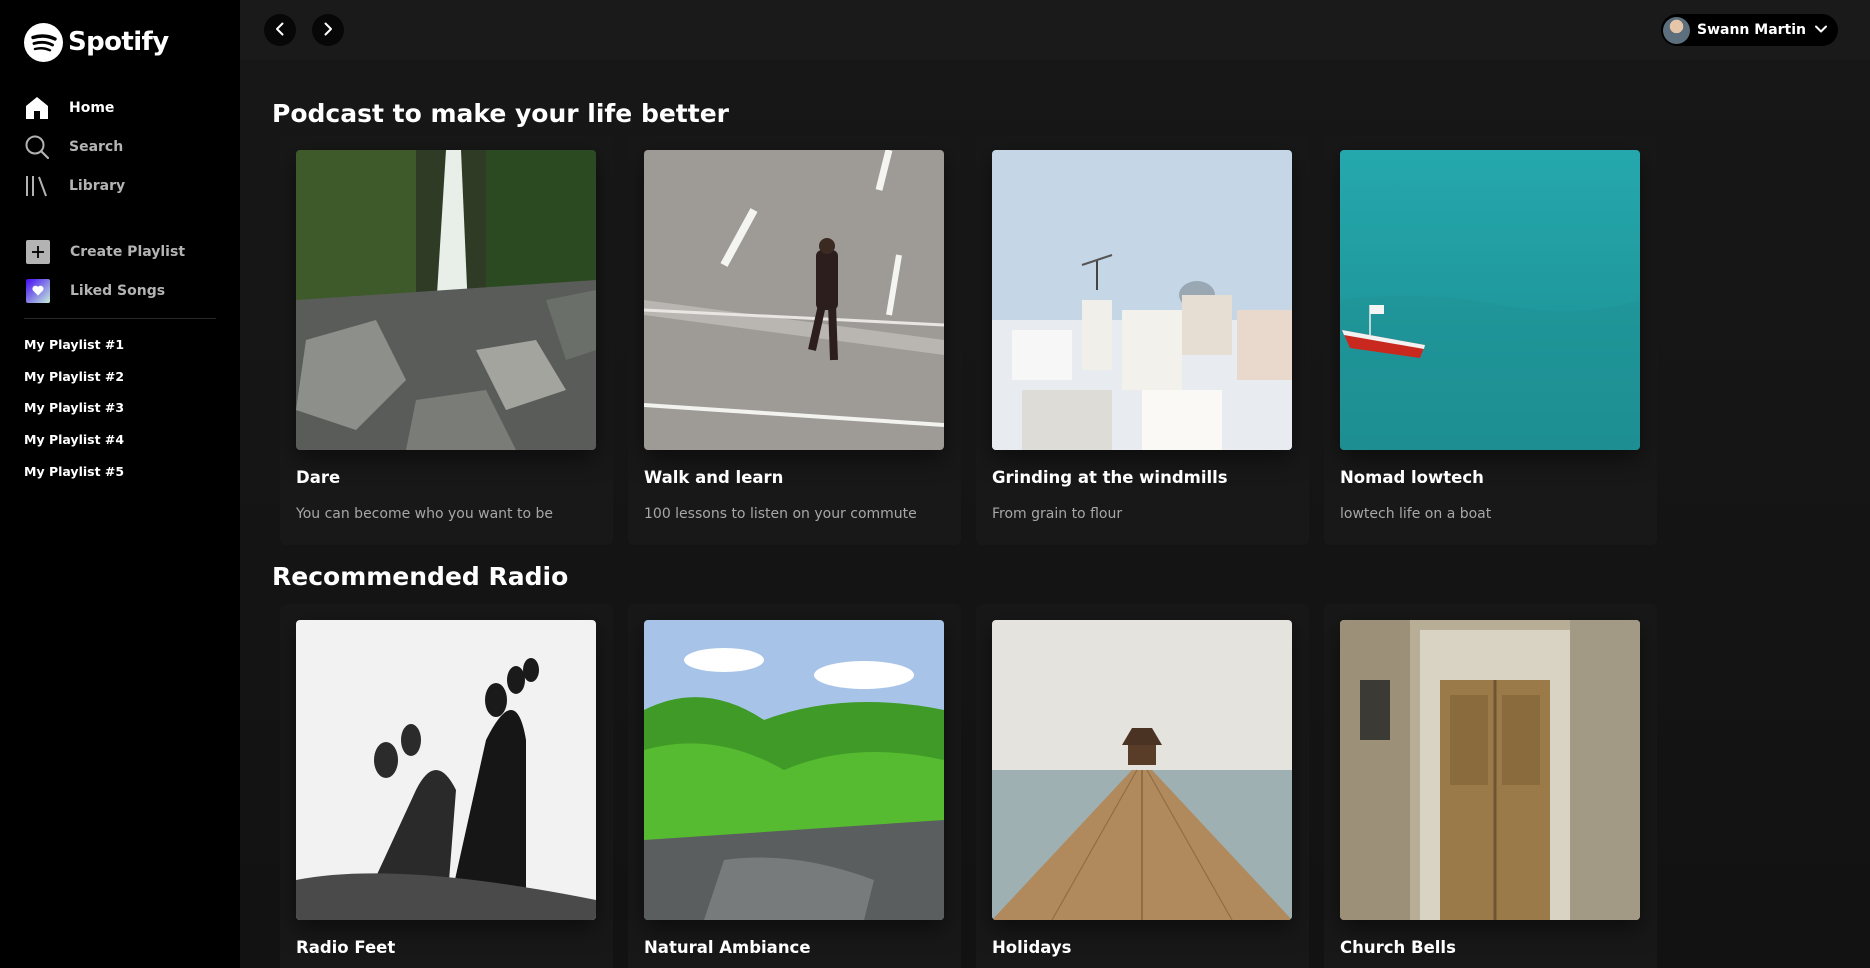  Describe the element at coordinates (1032, 947) in the screenshot. I see `card-title: Holidays` at that location.